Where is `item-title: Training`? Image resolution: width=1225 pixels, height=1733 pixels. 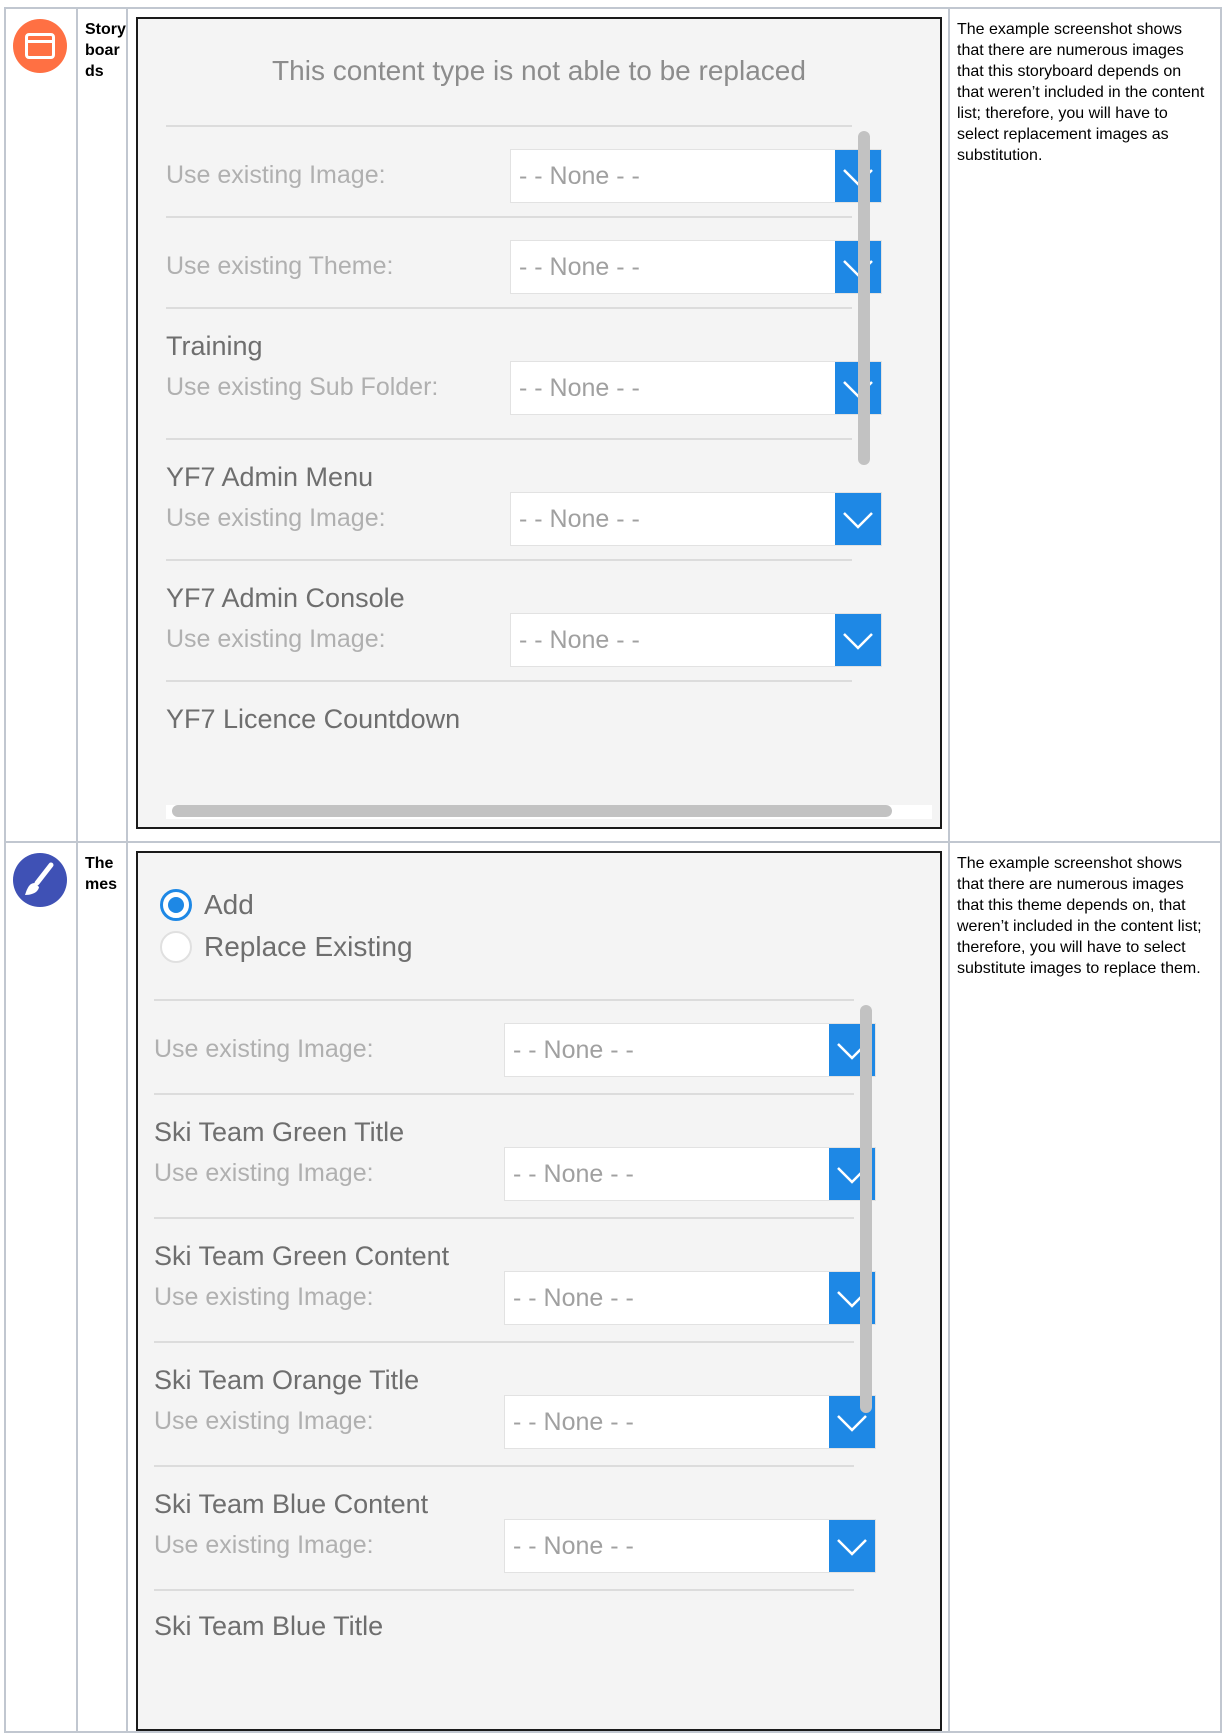 item-title: Training is located at coordinates (214, 346).